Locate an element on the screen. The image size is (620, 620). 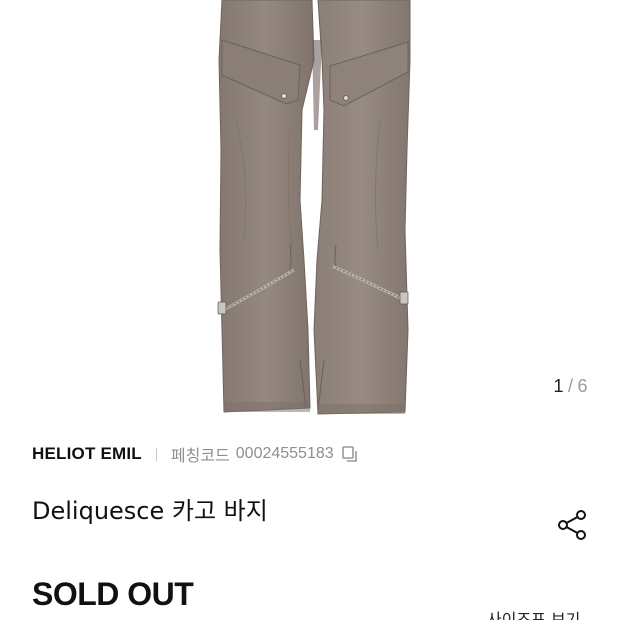
sold-out-label: SOLD OUT is located at coordinates (113, 594).